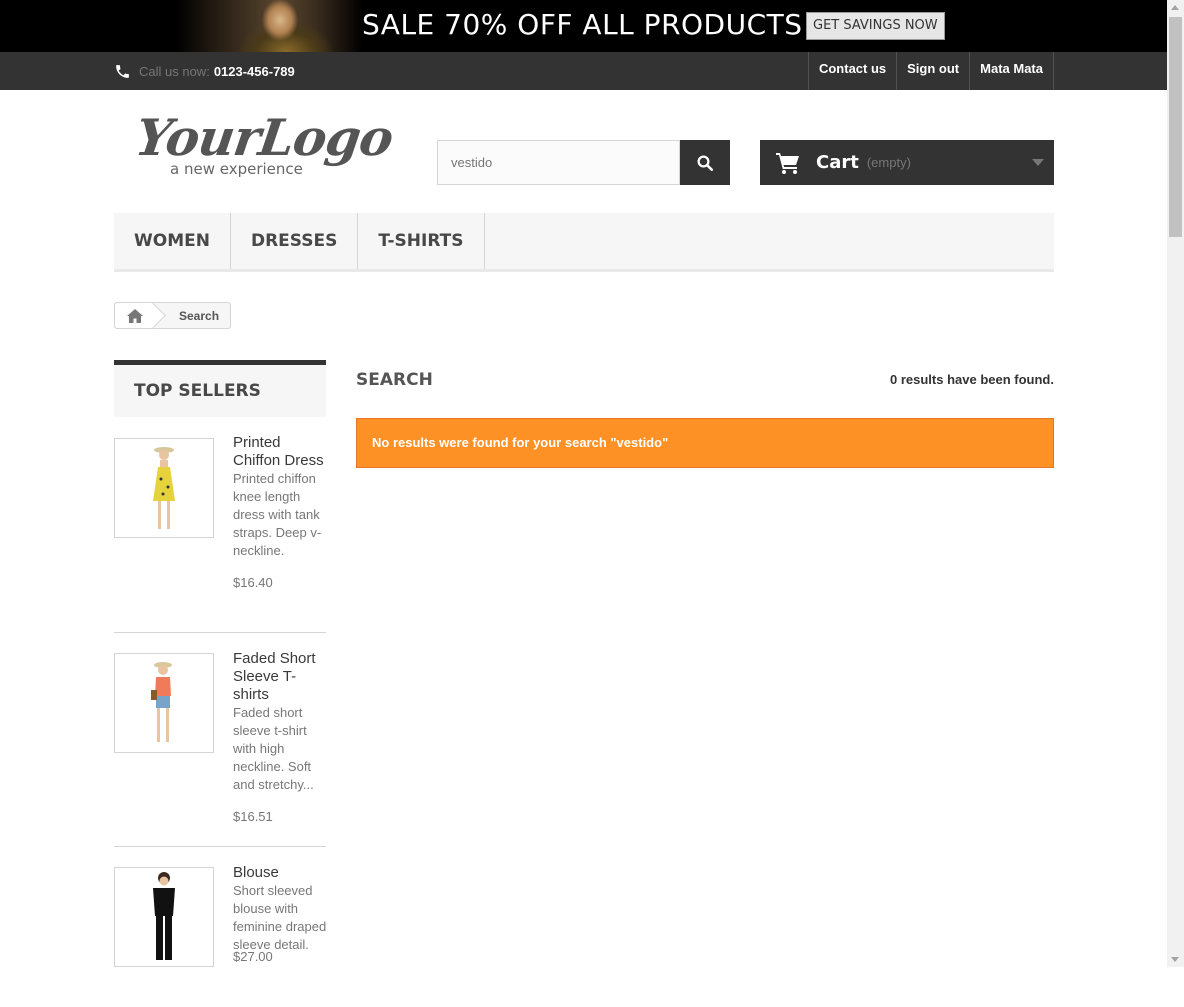 The height and width of the screenshot is (1007, 1184). Describe the element at coordinates (254, 71) in the screenshot. I see `phone-number: 0123-456-789` at that location.